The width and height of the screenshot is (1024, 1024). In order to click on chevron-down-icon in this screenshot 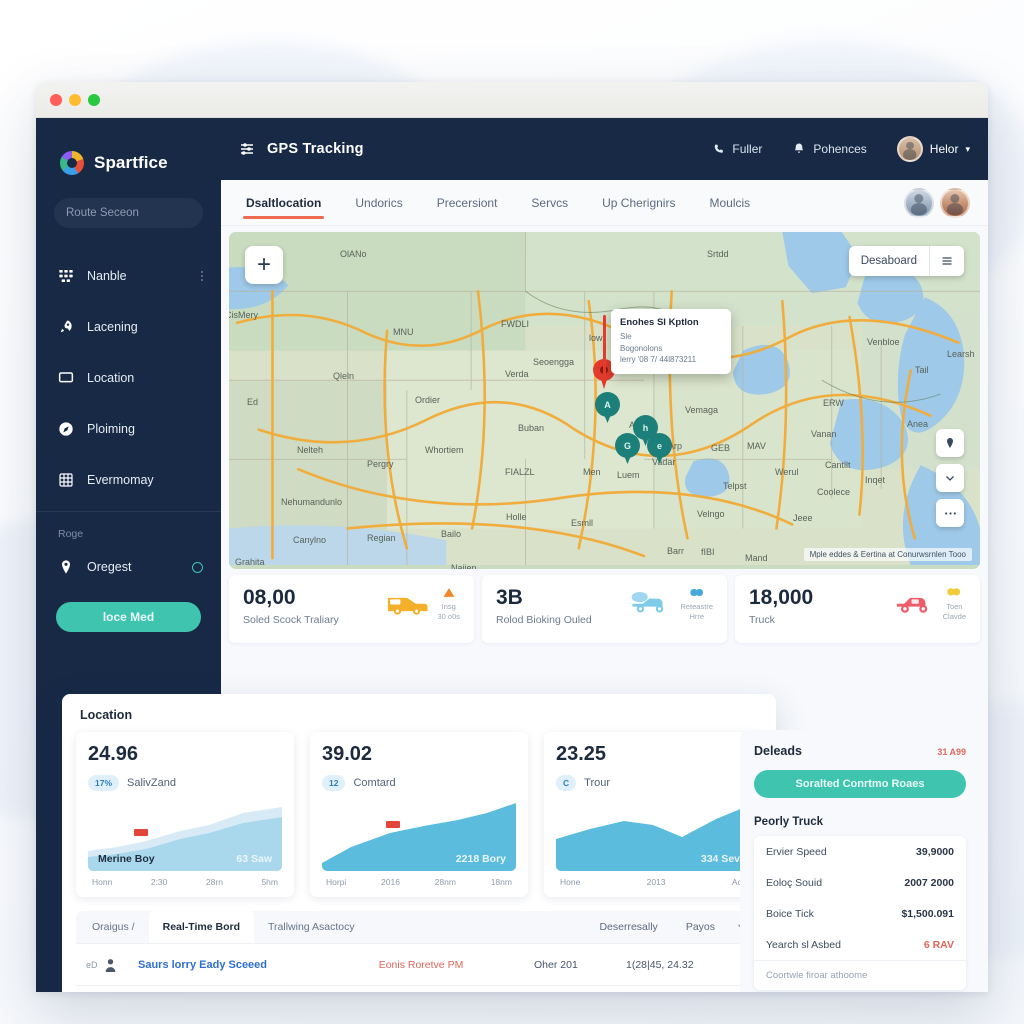, I will do `click(950, 478)`.